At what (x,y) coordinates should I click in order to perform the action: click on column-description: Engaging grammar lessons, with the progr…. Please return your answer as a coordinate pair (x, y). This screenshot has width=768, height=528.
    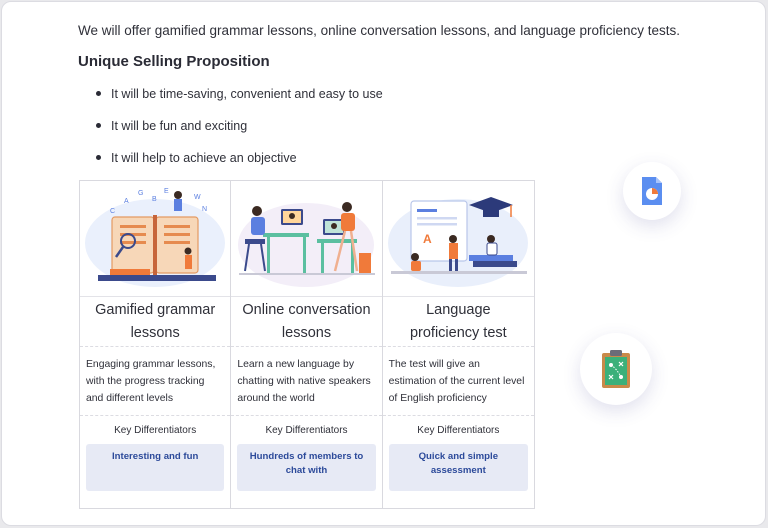
    Looking at the image, I should click on (155, 381).